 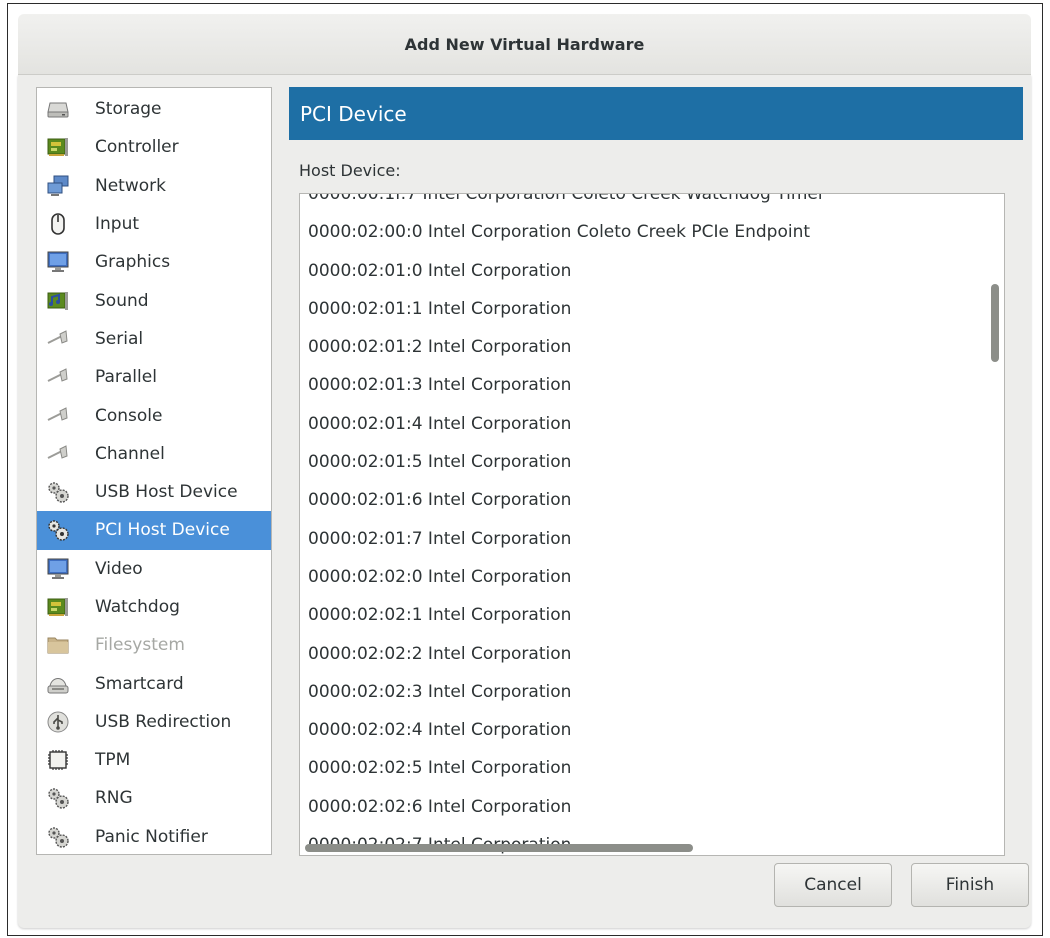 I want to click on list-item: 0000:02:02:3 Intel Corporation, so click(x=645, y=692).